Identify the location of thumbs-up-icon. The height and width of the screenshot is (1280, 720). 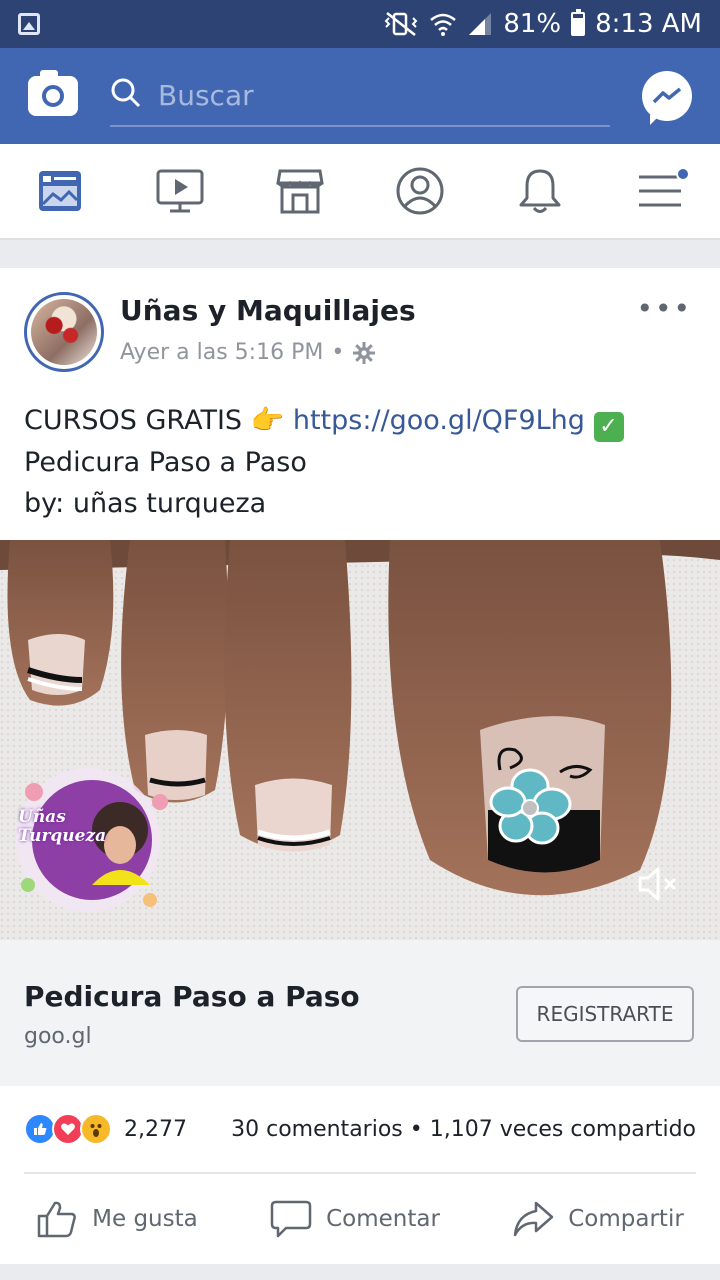
(57, 1219).